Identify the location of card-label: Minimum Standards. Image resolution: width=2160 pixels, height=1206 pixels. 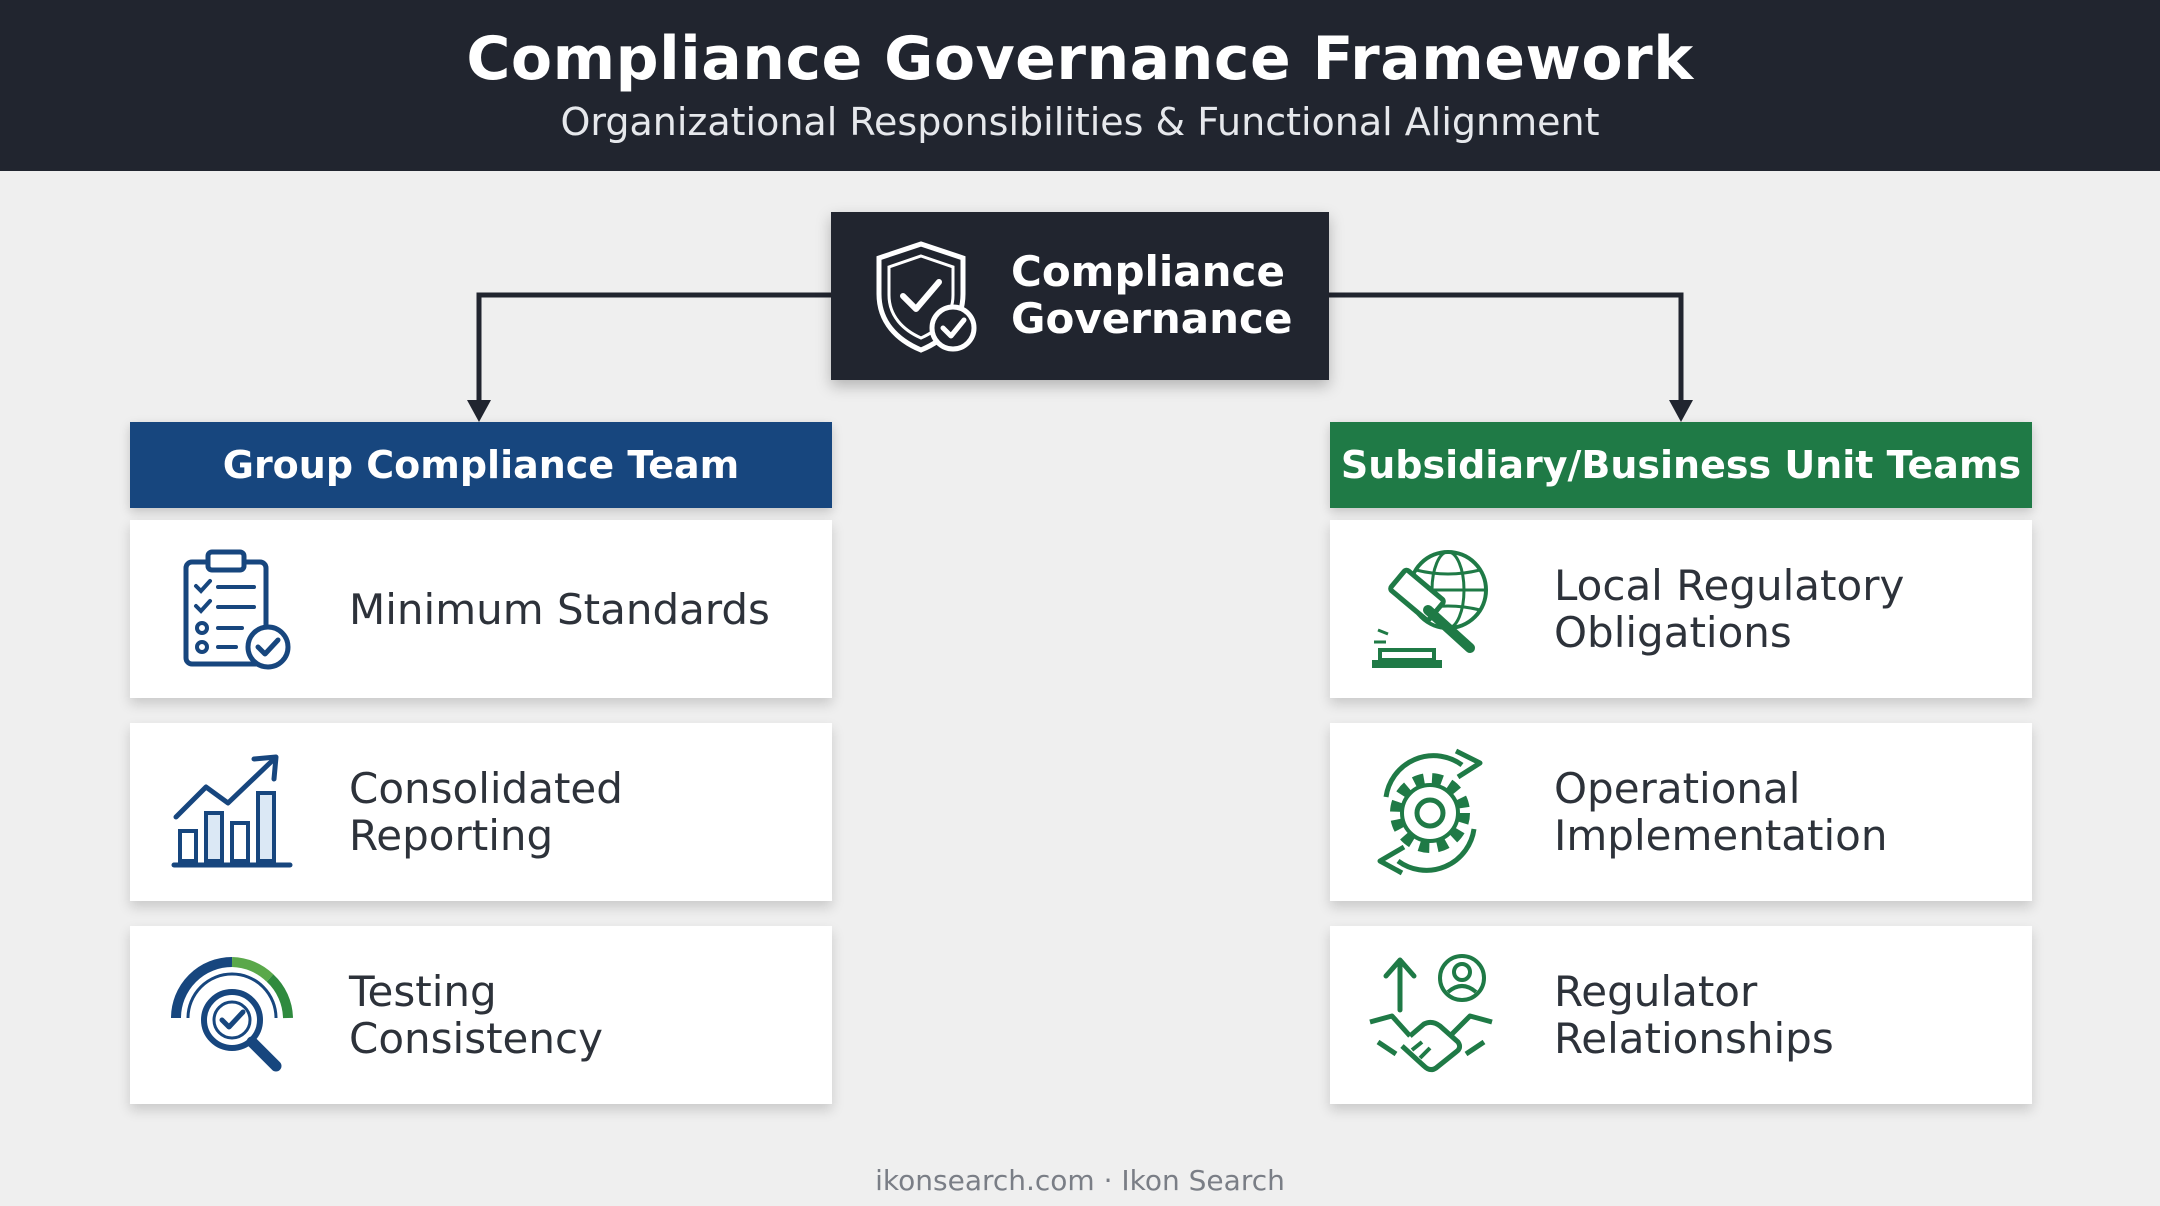
(559, 609).